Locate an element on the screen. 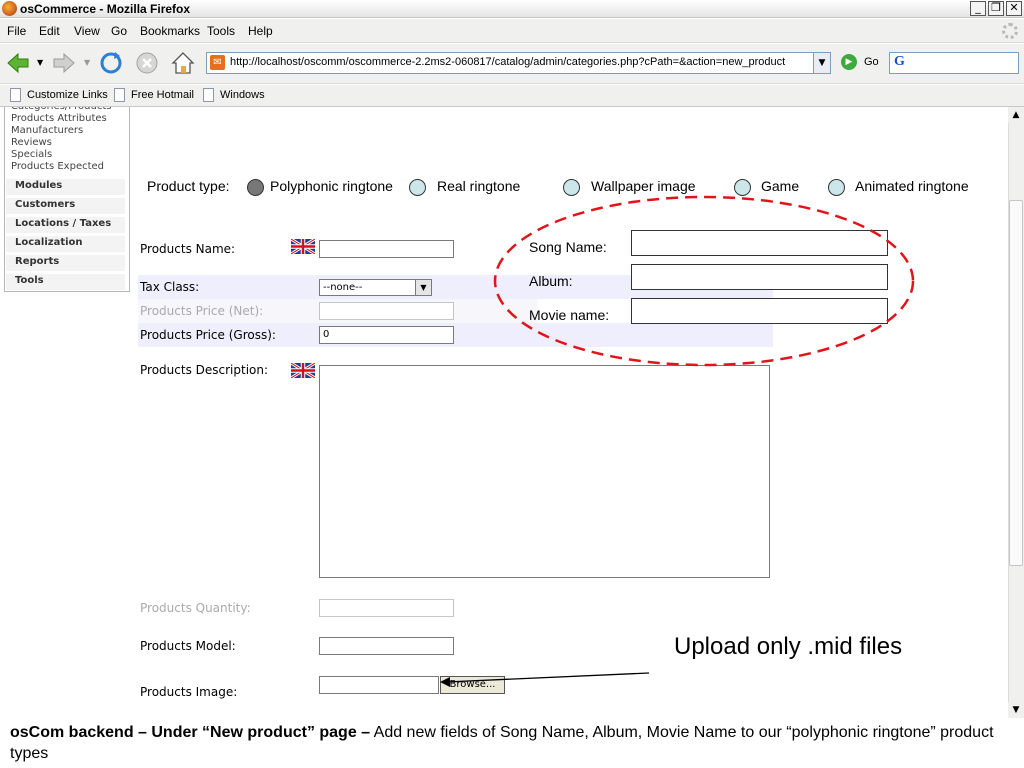 The width and height of the screenshot is (1024, 768). scroll-thumb is located at coordinates (1016, 383).